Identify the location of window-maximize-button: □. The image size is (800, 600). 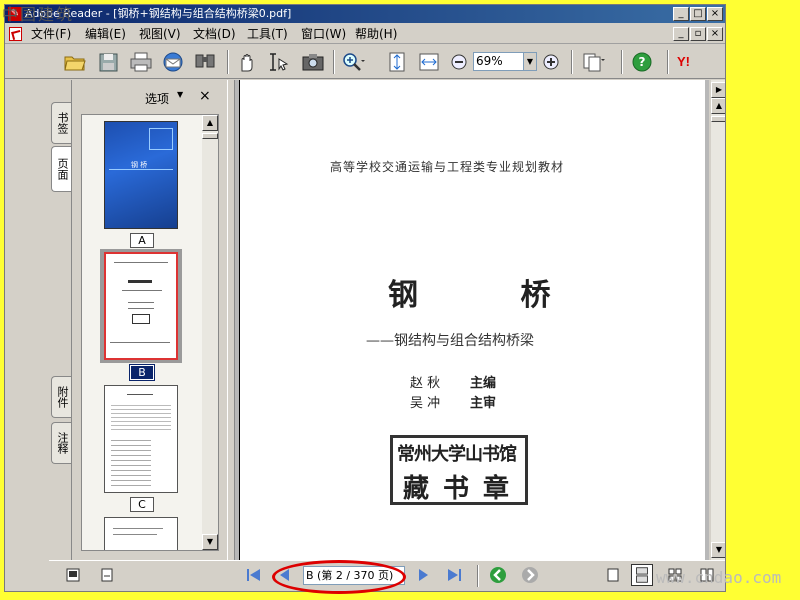
(698, 14).